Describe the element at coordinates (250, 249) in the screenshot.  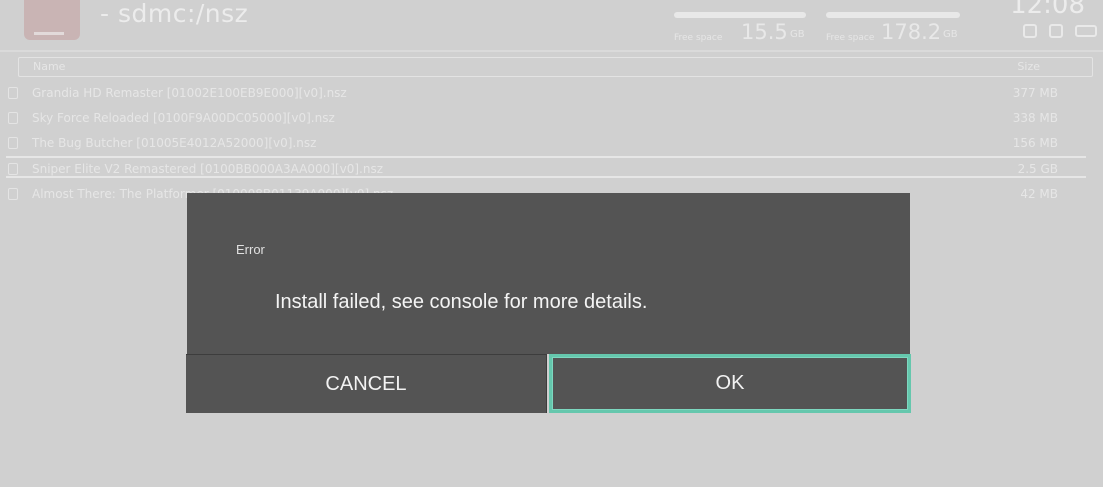
I see `dialog-title: Error` at that location.